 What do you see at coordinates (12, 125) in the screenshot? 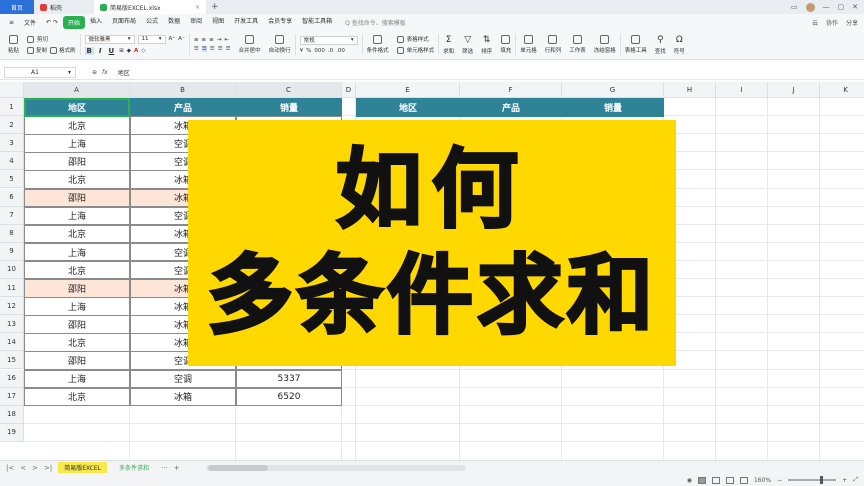
I see `row-header-2: 2` at bounding box center [12, 125].